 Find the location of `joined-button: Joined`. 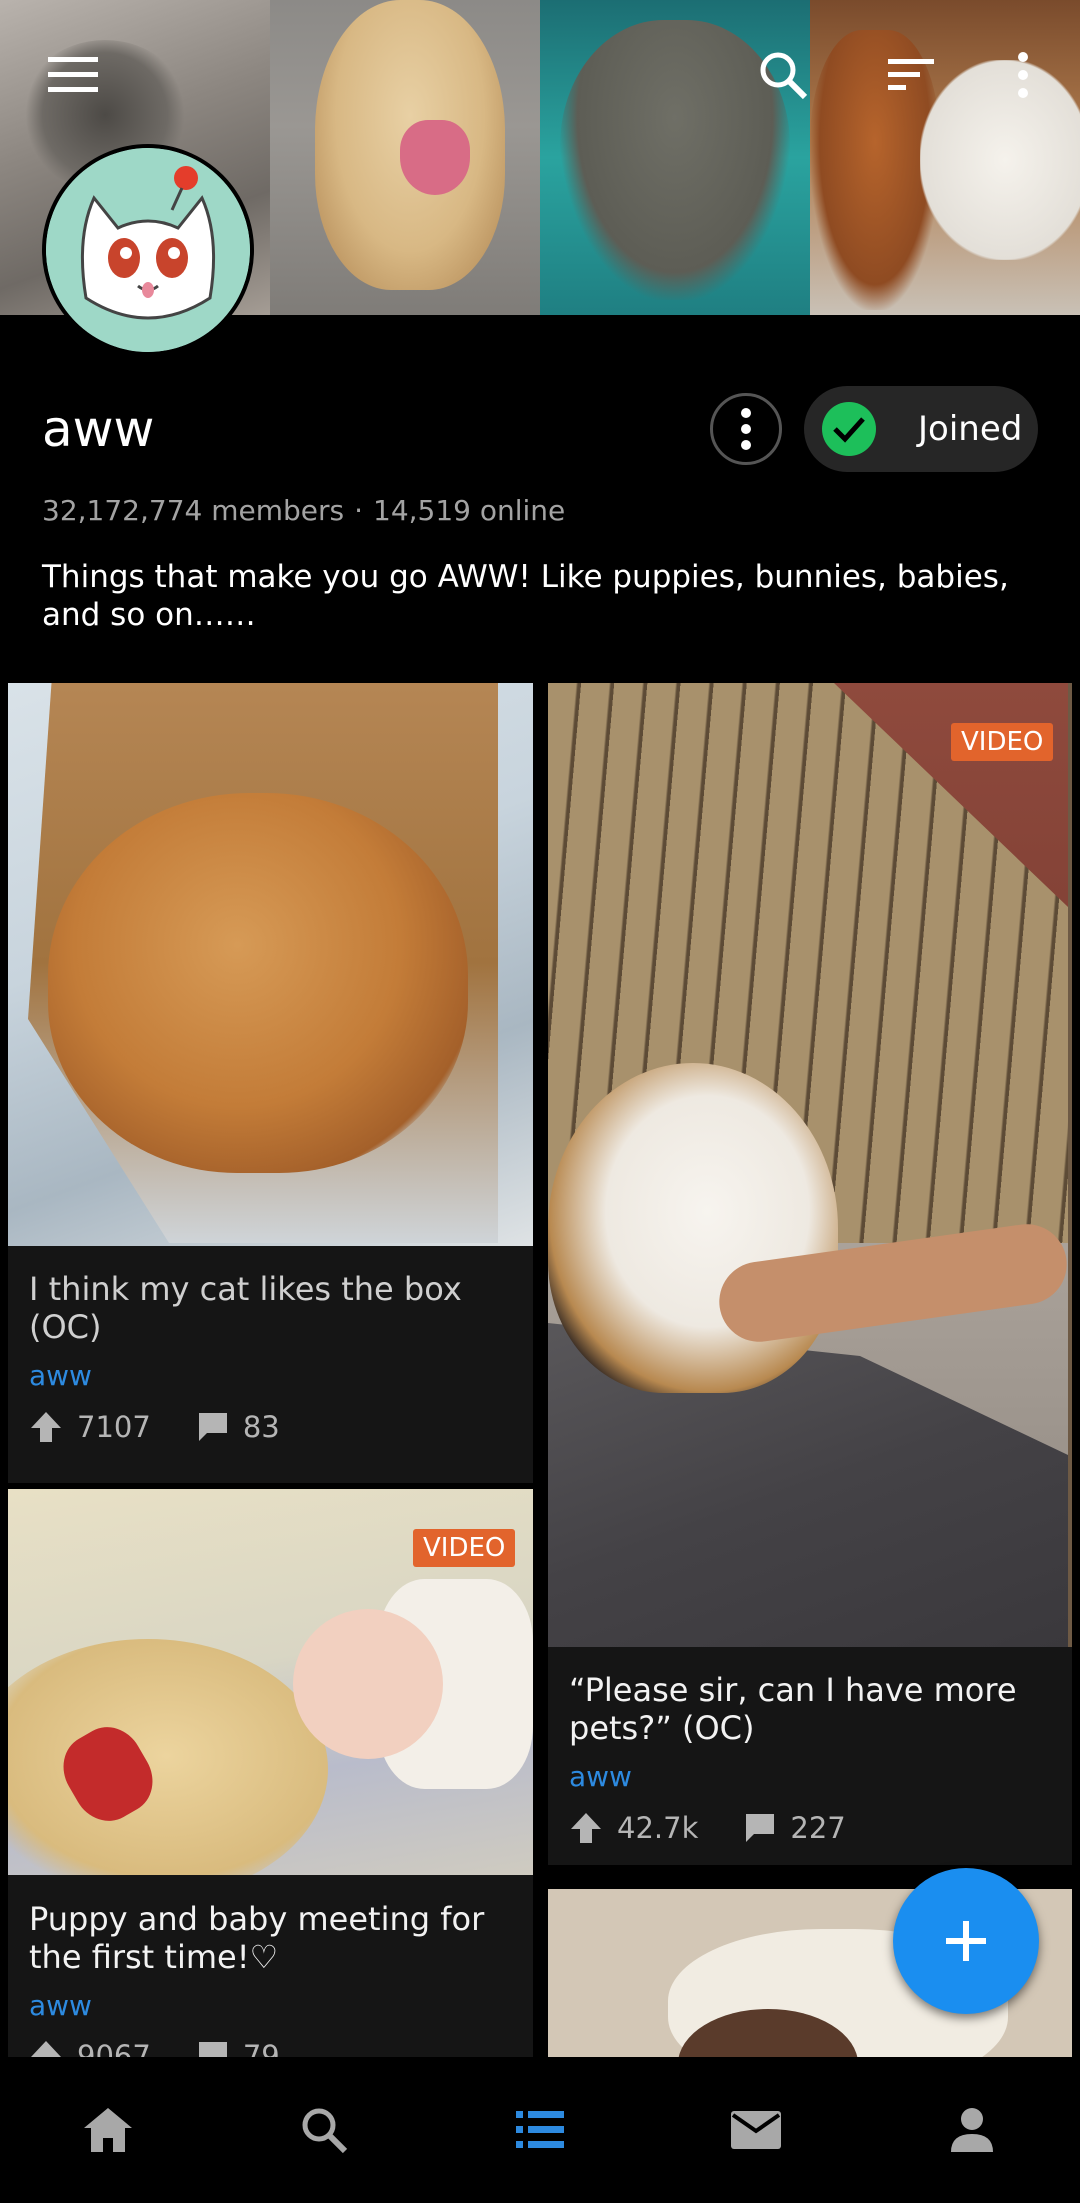

joined-button: Joined is located at coordinates (921, 429).